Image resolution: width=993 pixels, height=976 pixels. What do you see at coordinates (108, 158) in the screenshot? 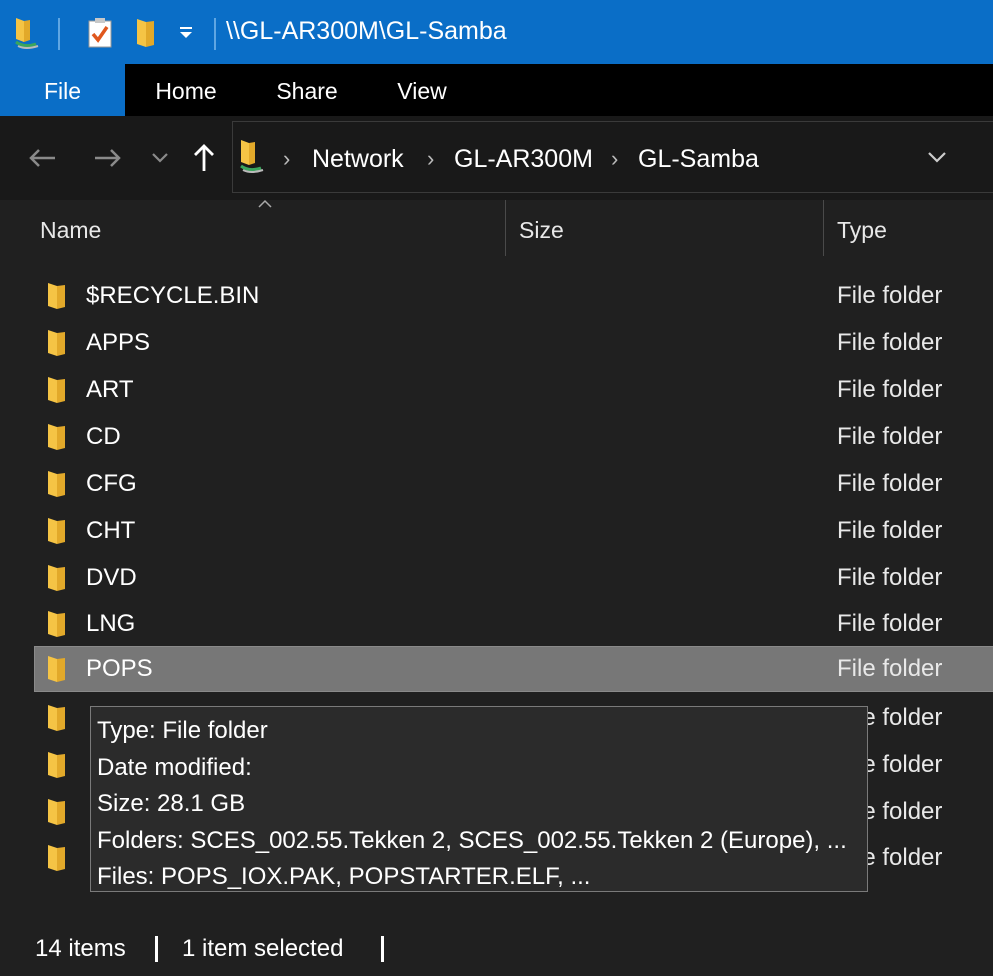
I see `forward-arrow-icon` at bounding box center [108, 158].